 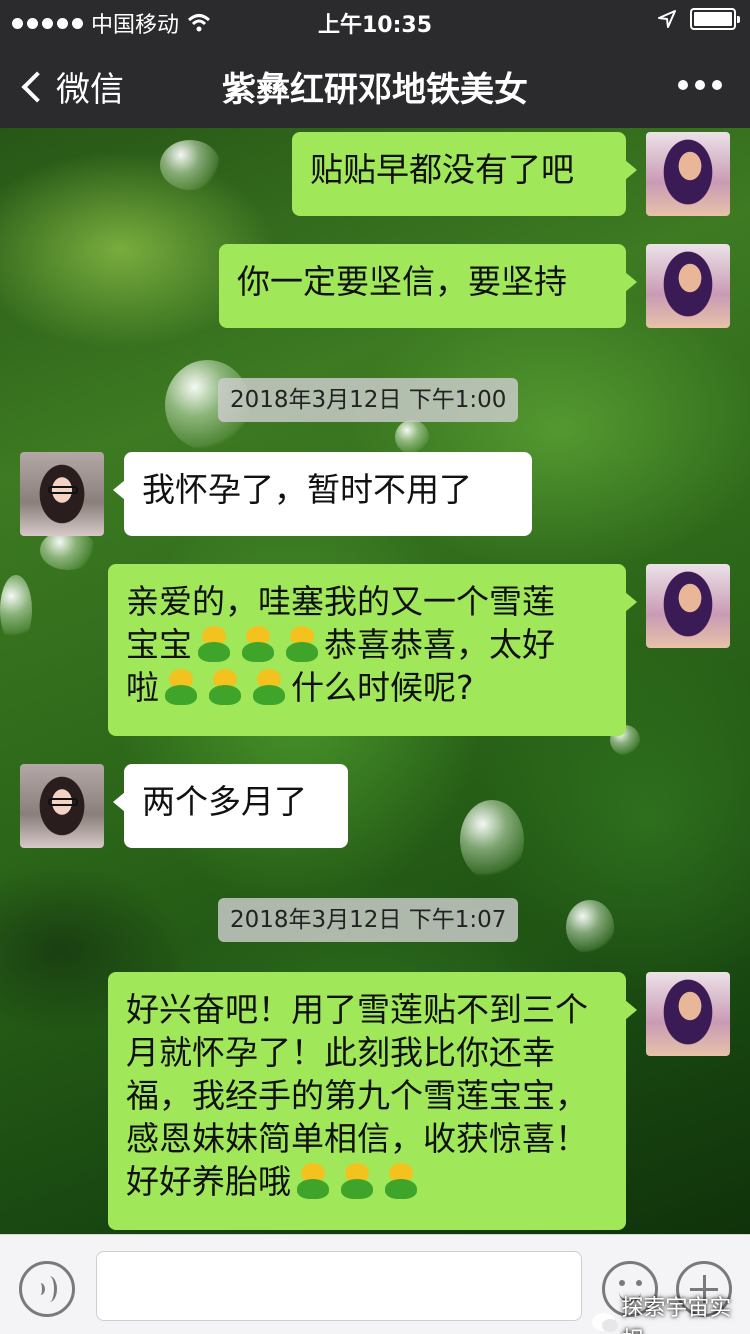 What do you see at coordinates (375, 90) in the screenshot?
I see `chat-title: 紫彝红研邓地铁美女` at bounding box center [375, 90].